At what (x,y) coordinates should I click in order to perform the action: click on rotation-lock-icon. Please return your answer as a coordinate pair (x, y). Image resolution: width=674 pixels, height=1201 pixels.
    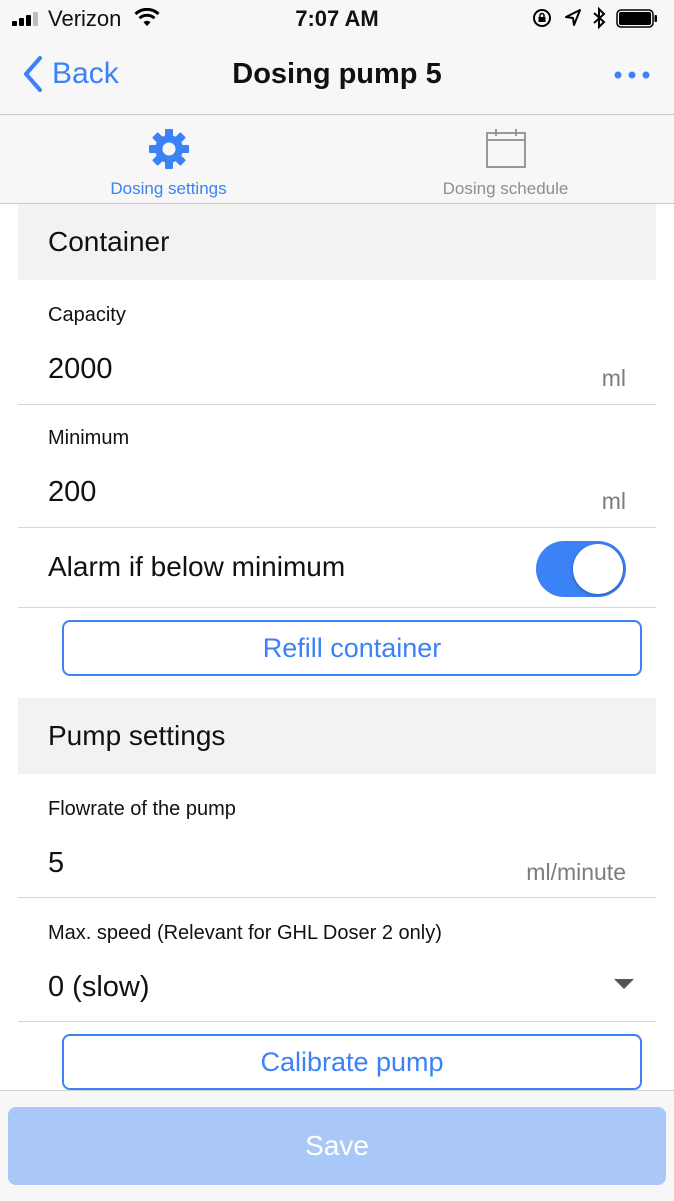
    Looking at the image, I should click on (542, 18).